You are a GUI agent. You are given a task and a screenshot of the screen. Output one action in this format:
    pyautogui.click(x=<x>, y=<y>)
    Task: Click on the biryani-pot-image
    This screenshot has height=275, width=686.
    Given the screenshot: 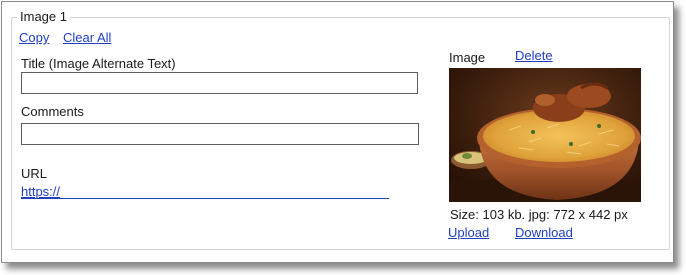 What is the action you would take?
    pyautogui.click(x=545, y=135)
    